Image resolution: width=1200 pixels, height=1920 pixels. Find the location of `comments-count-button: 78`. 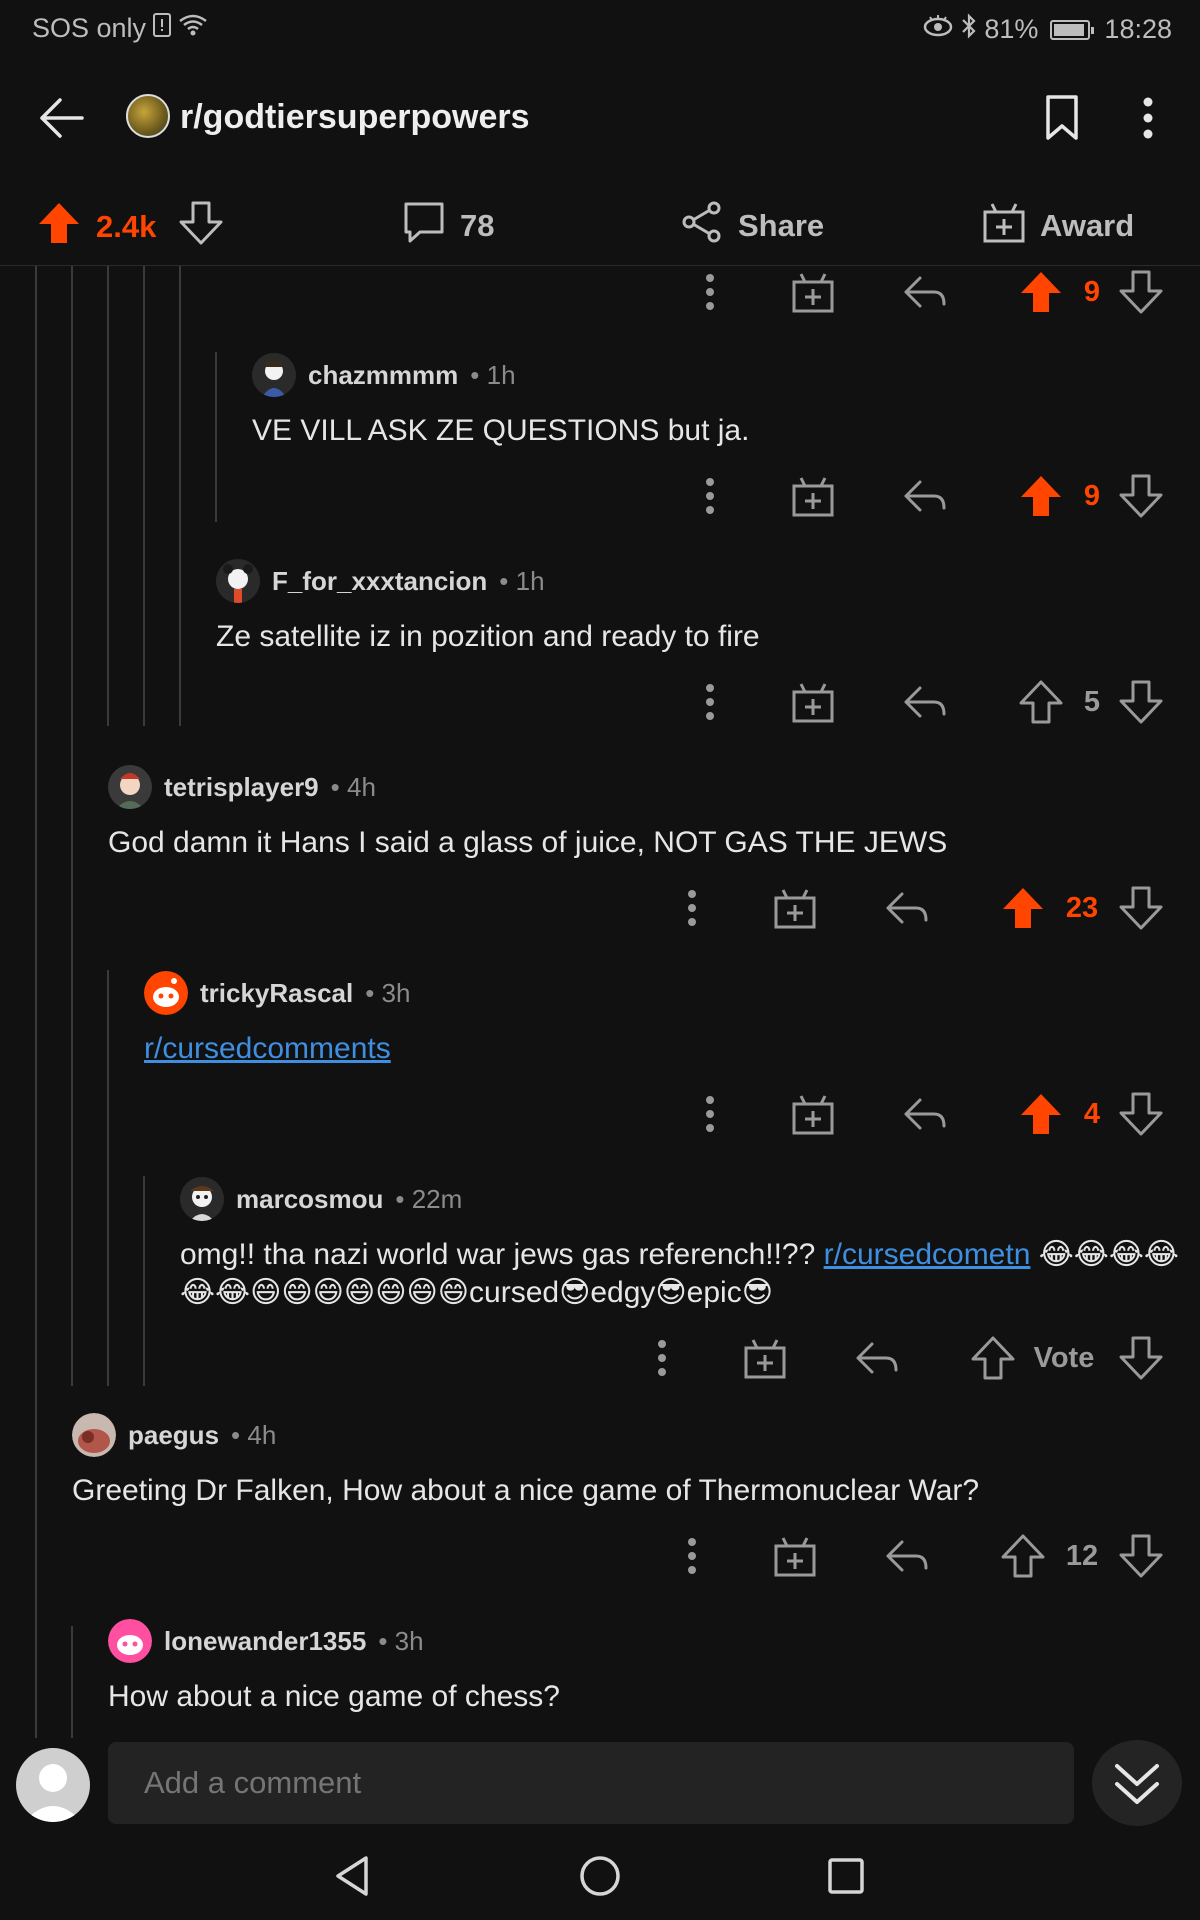

comments-count-button: 78 is located at coordinates (448, 226).